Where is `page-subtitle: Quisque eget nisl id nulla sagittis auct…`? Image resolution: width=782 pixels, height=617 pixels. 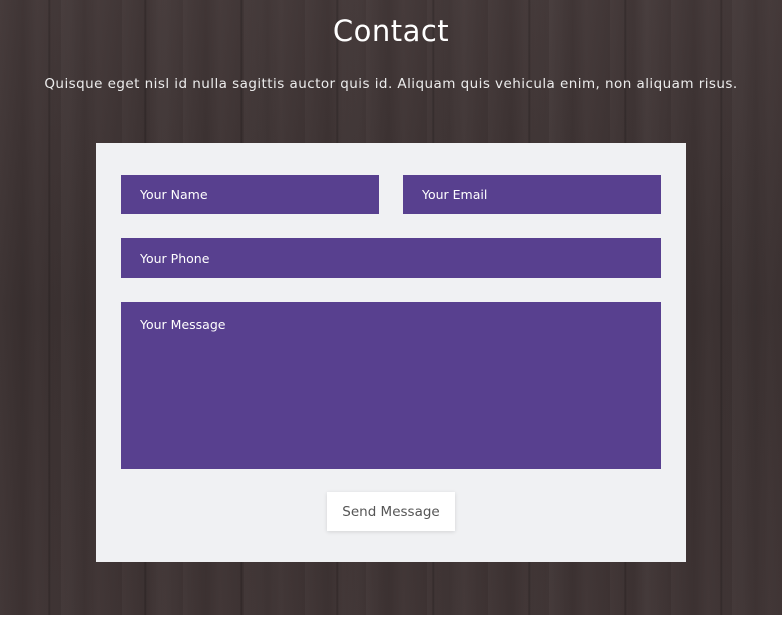
page-subtitle: Quisque eget nisl id nulla sagittis auct… is located at coordinates (391, 84).